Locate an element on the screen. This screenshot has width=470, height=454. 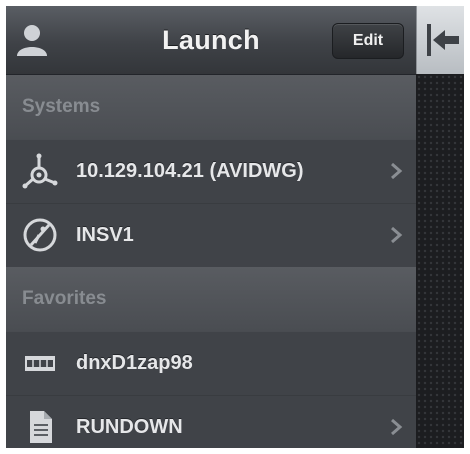
network-system-icon is located at coordinates (40, 171).